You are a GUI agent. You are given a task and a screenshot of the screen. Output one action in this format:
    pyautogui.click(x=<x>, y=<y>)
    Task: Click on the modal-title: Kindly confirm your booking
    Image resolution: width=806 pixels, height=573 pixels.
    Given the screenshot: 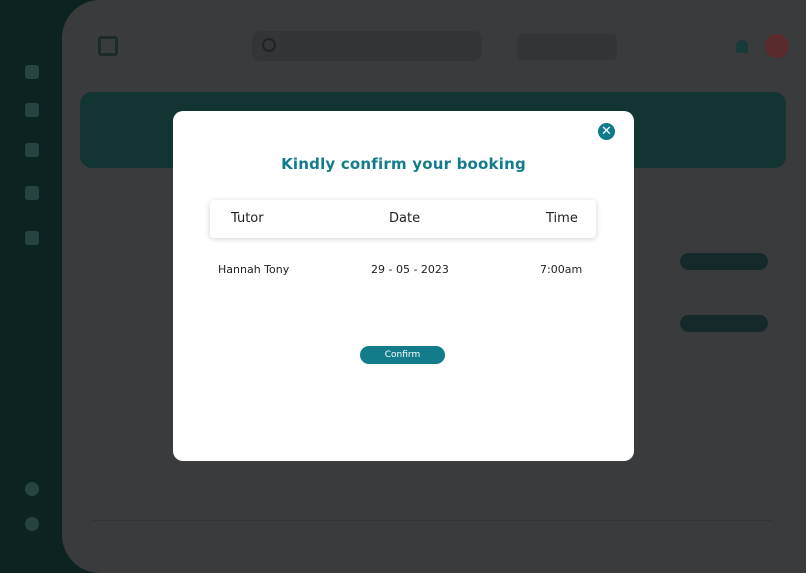 What is the action you would take?
    pyautogui.click(x=403, y=164)
    